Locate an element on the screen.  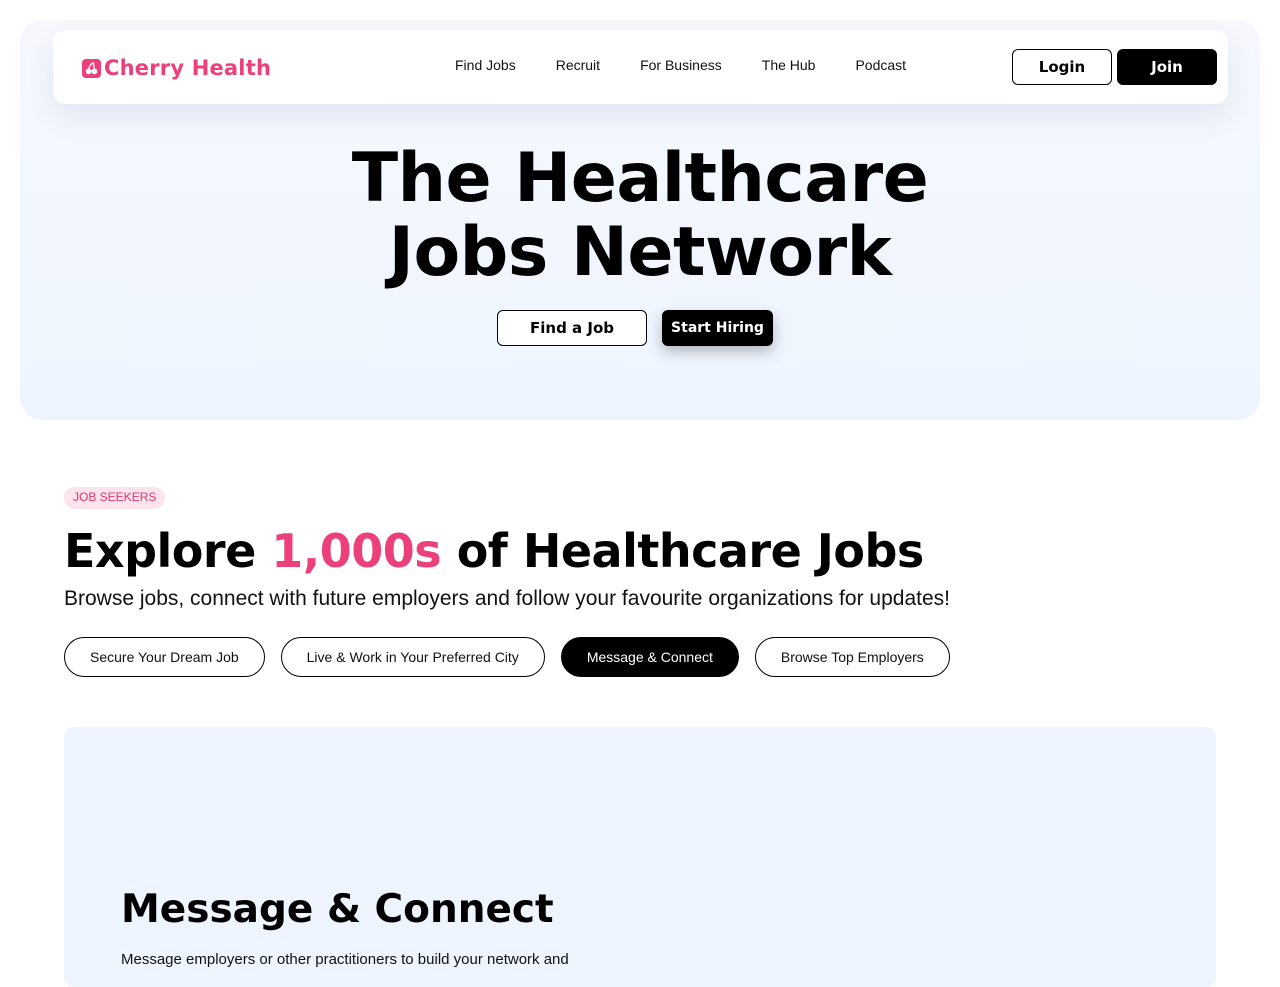
join-button: Join is located at coordinates (1167, 67).